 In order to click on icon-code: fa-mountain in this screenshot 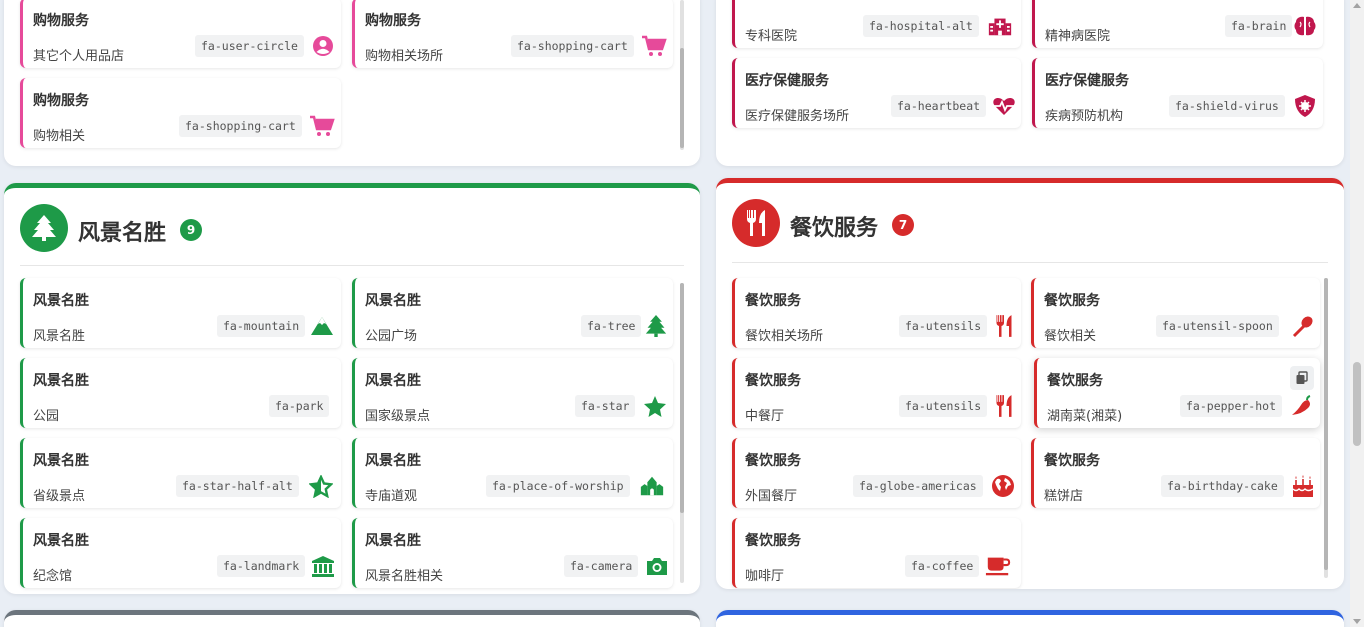, I will do `click(261, 326)`.